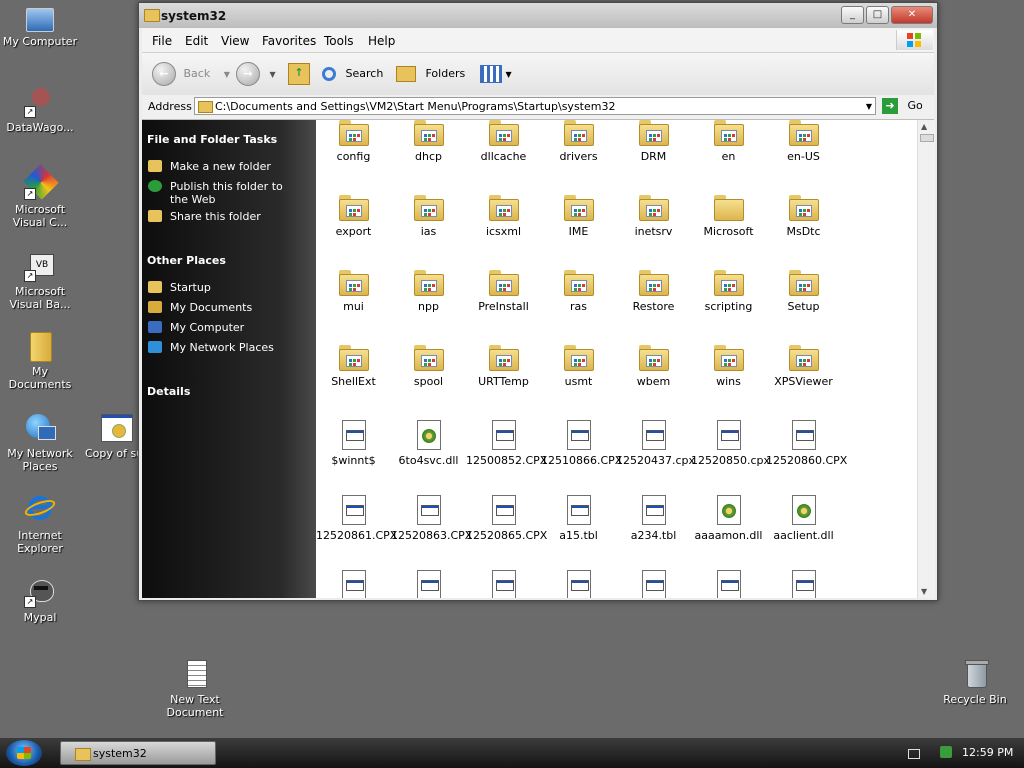  What do you see at coordinates (430, 74) in the screenshot?
I see `folders-button: Folders` at bounding box center [430, 74].